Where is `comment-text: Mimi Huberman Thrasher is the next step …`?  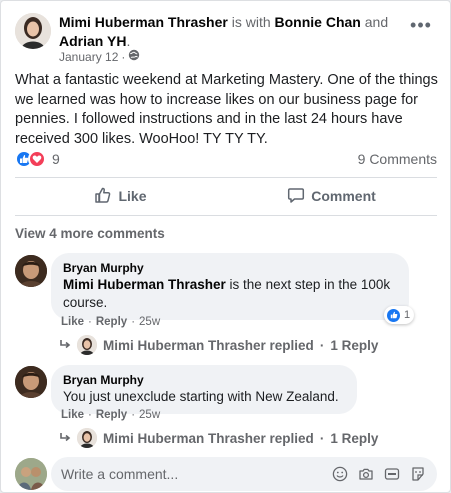 comment-text: Mimi Huberman Thrasher is the next step … is located at coordinates (230, 294).